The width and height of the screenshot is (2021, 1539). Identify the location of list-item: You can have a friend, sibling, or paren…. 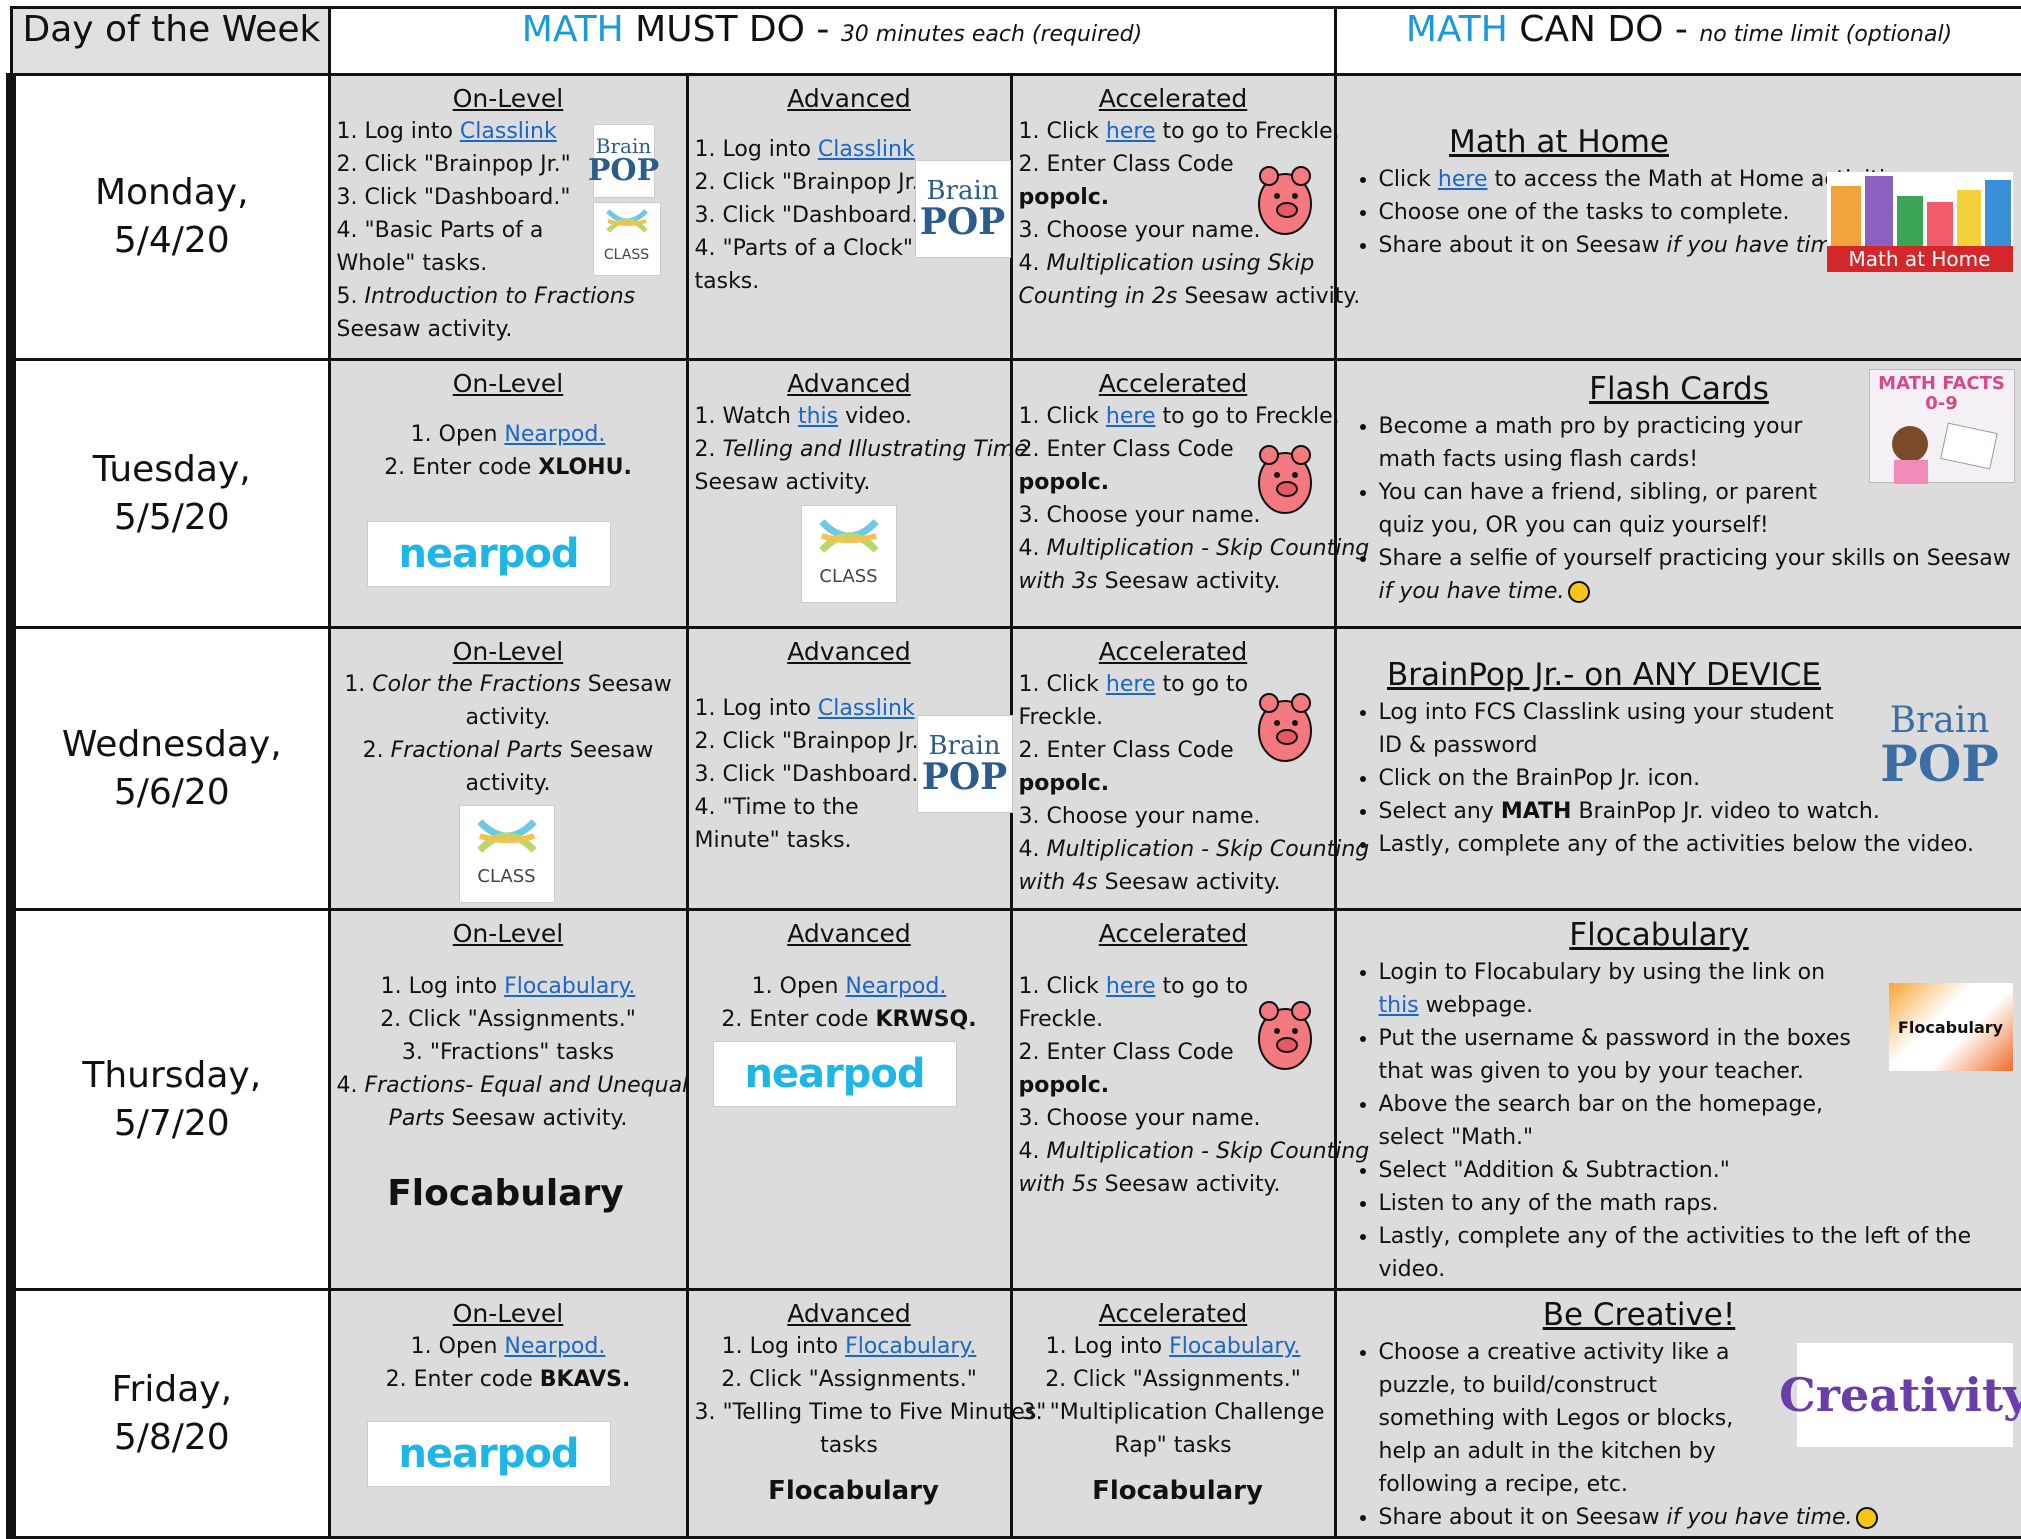
(1622, 509).